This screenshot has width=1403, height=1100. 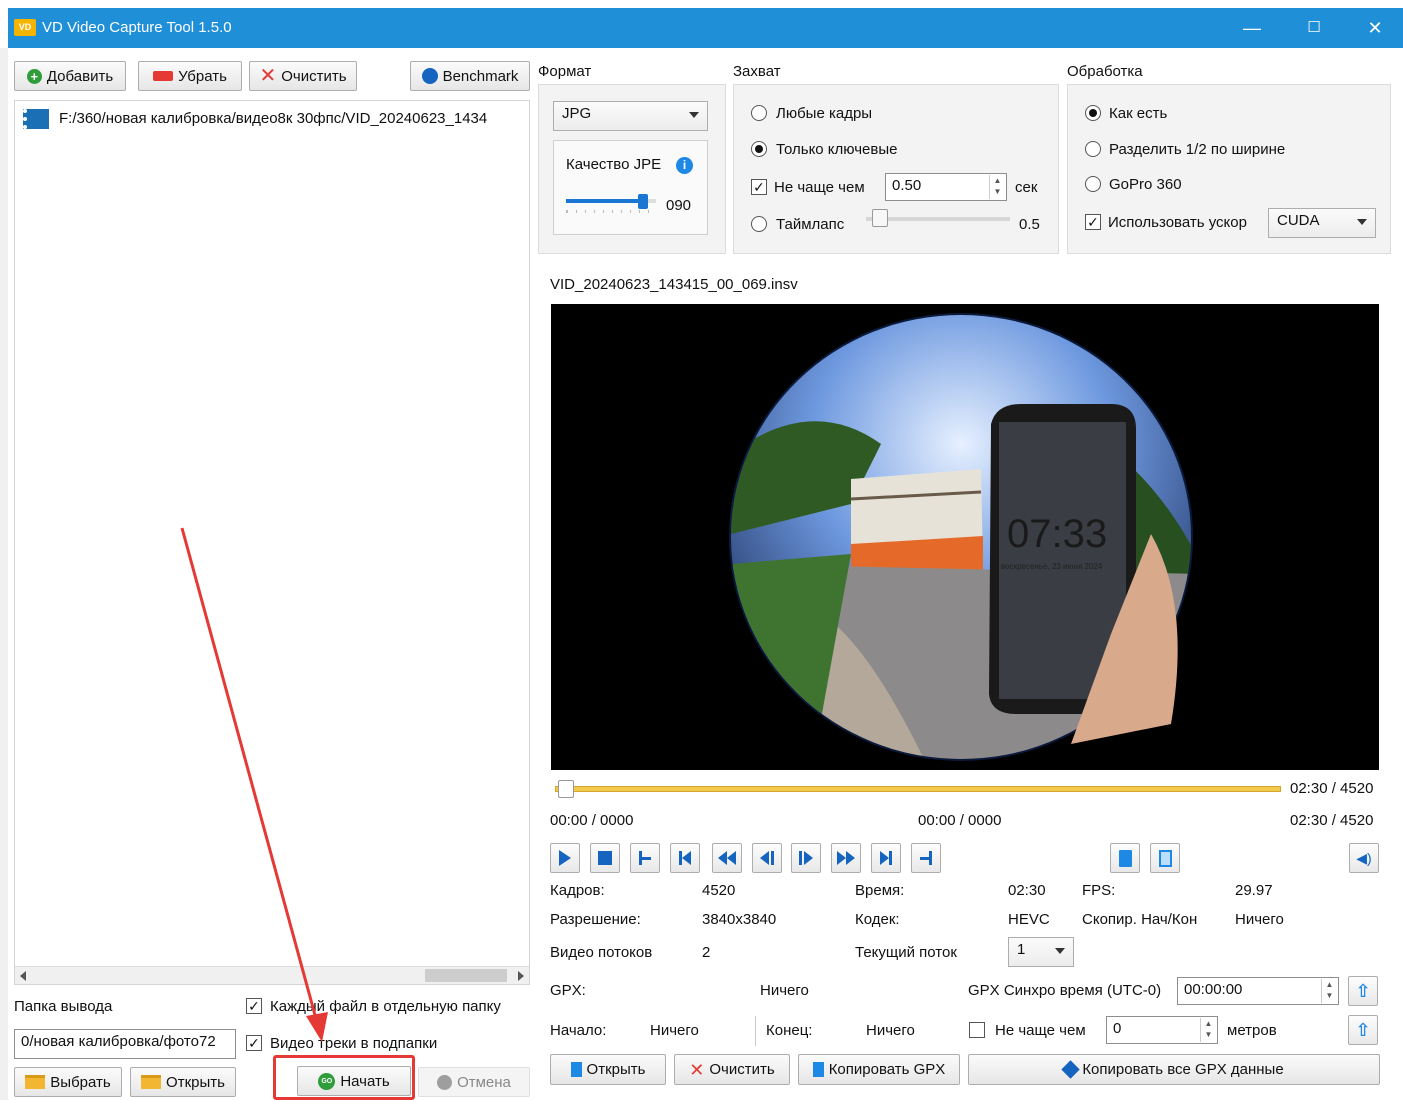 I want to click on app-logo-icon: VD, so click(x=25, y=27).